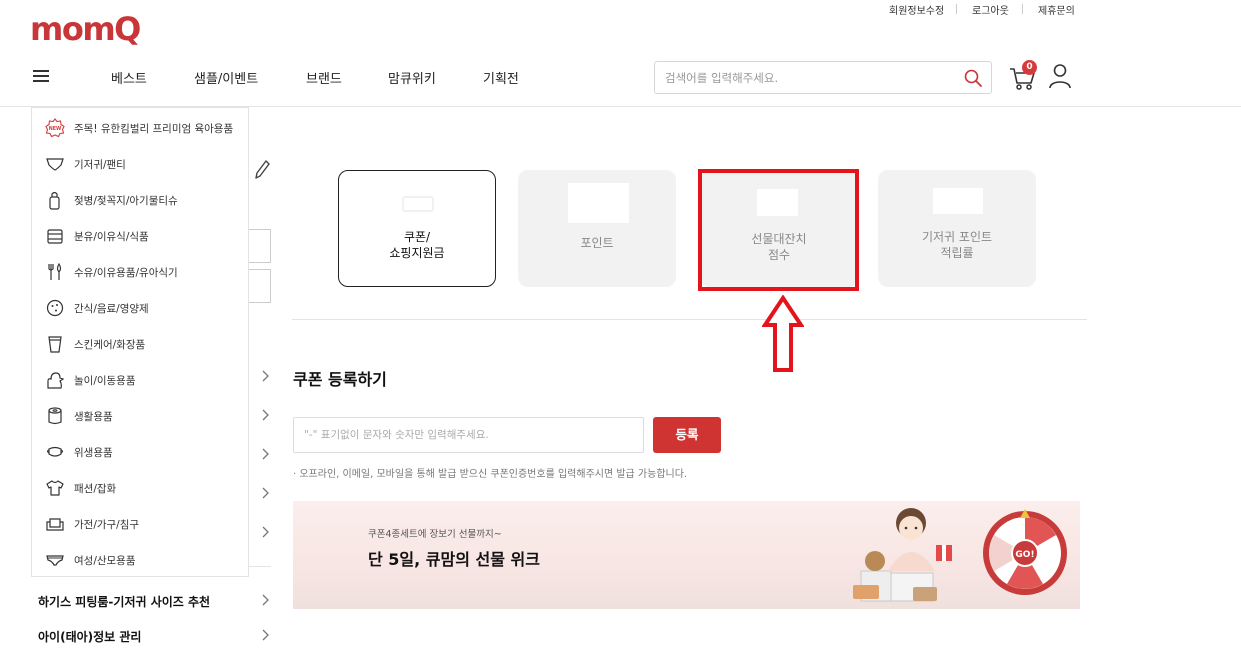 This screenshot has width=1241, height=665. What do you see at coordinates (140, 416) in the screenshot?
I see `menu-item-household: 생활용품` at bounding box center [140, 416].